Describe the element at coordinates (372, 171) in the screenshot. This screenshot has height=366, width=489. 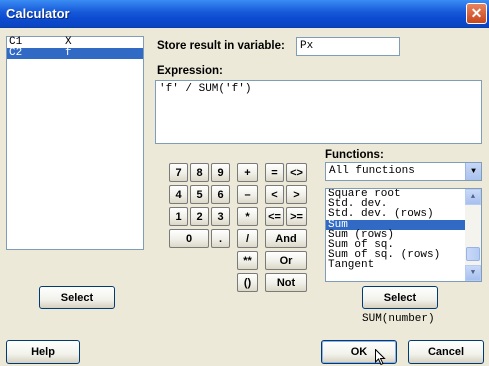
I see `functions-category-value: All functions` at that location.